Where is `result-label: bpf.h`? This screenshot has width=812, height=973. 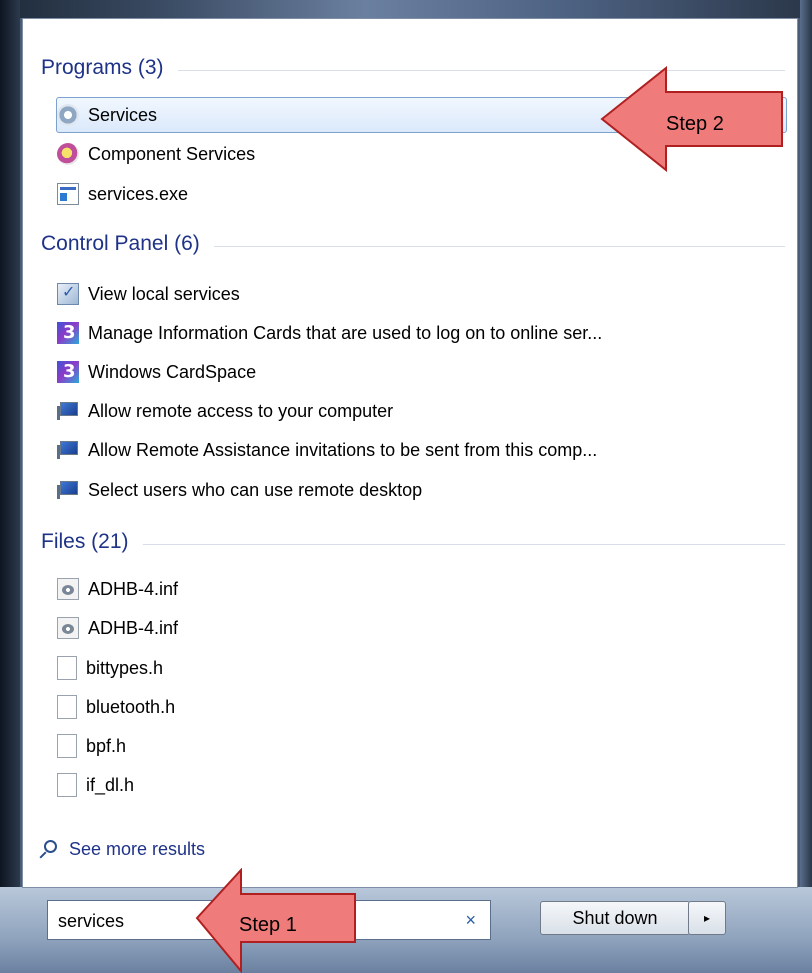 result-label: bpf.h is located at coordinates (106, 745).